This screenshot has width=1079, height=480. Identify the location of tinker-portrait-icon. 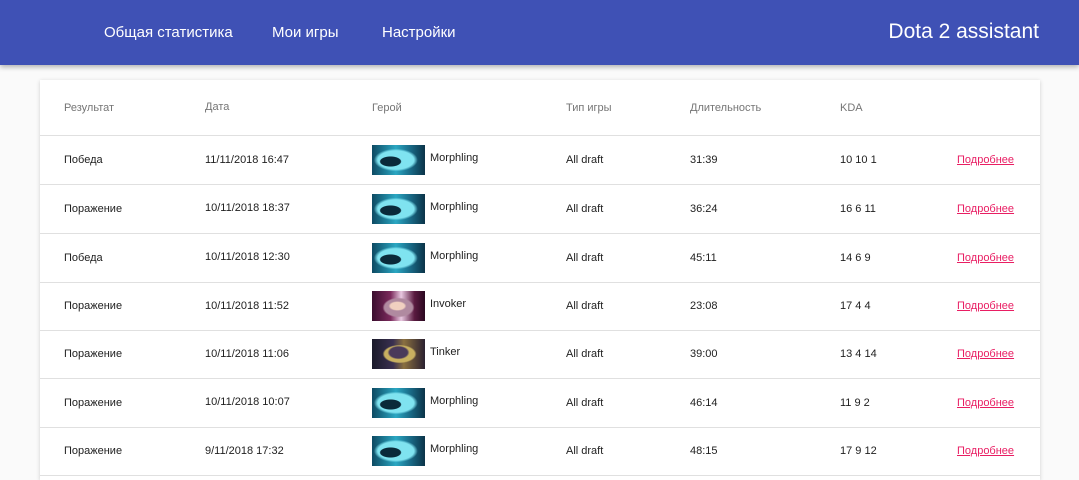
(398, 354).